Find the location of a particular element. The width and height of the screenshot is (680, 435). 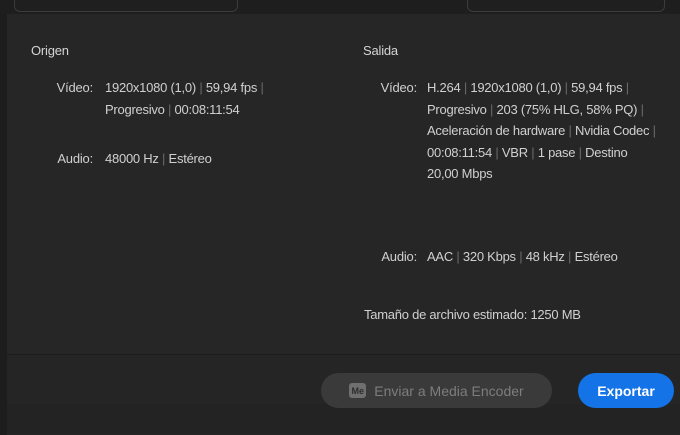

top-strip is located at coordinates (340, 7).